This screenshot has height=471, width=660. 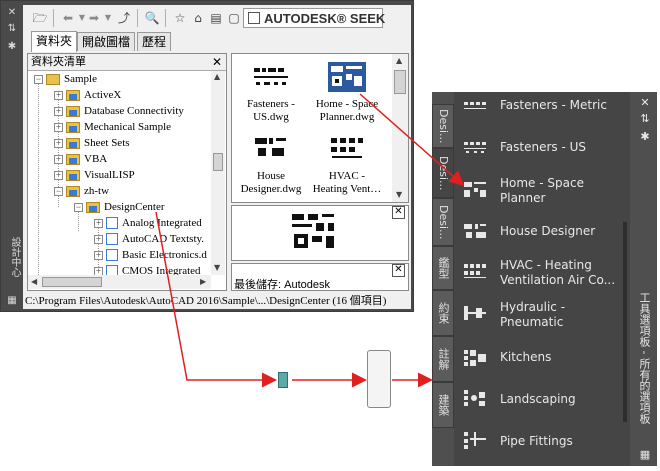 I want to click on seek-label: AUTODESK® SEEK, so click(x=325, y=18).